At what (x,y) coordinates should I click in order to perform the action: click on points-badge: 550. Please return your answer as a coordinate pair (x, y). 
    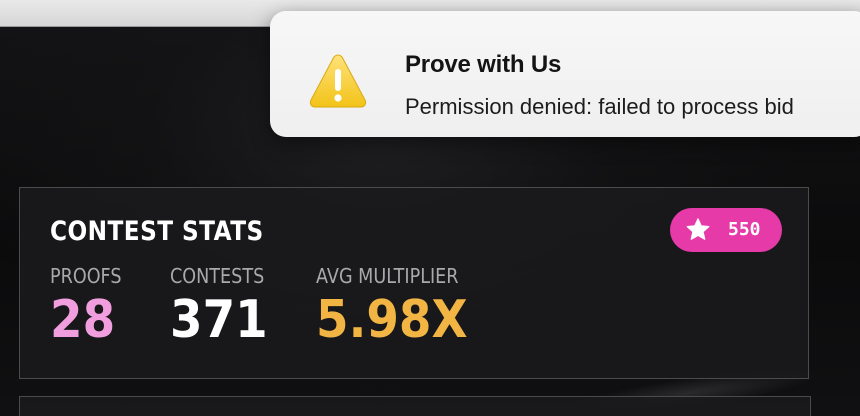
    Looking at the image, I should click on (726, 230).